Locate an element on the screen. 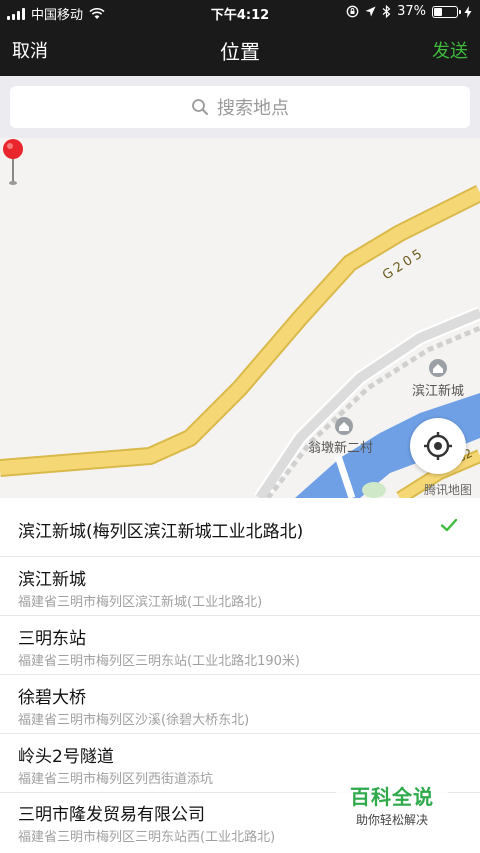 This screenshot has width=480, height=853. search-icon is located at coordinates (200, 107).